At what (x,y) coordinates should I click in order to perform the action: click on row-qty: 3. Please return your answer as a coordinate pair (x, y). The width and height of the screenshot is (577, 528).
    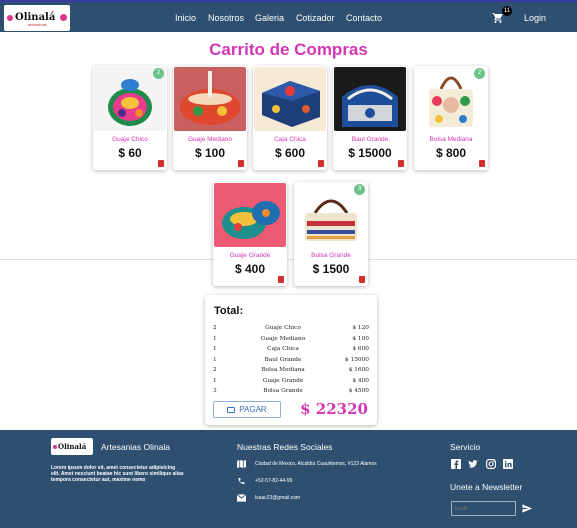
    Looking at the image, I should click on (215, 391).